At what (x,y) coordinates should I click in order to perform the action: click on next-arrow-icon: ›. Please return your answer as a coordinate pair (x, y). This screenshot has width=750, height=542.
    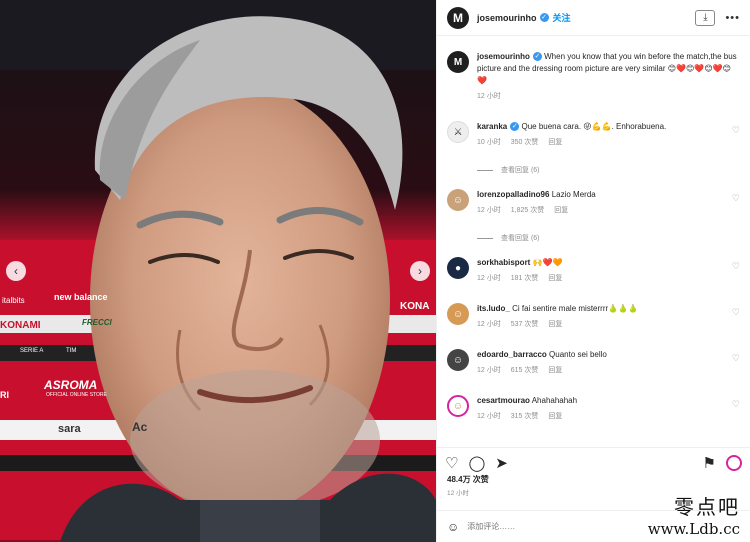
    Looking at the image, I should click on (420, 271).